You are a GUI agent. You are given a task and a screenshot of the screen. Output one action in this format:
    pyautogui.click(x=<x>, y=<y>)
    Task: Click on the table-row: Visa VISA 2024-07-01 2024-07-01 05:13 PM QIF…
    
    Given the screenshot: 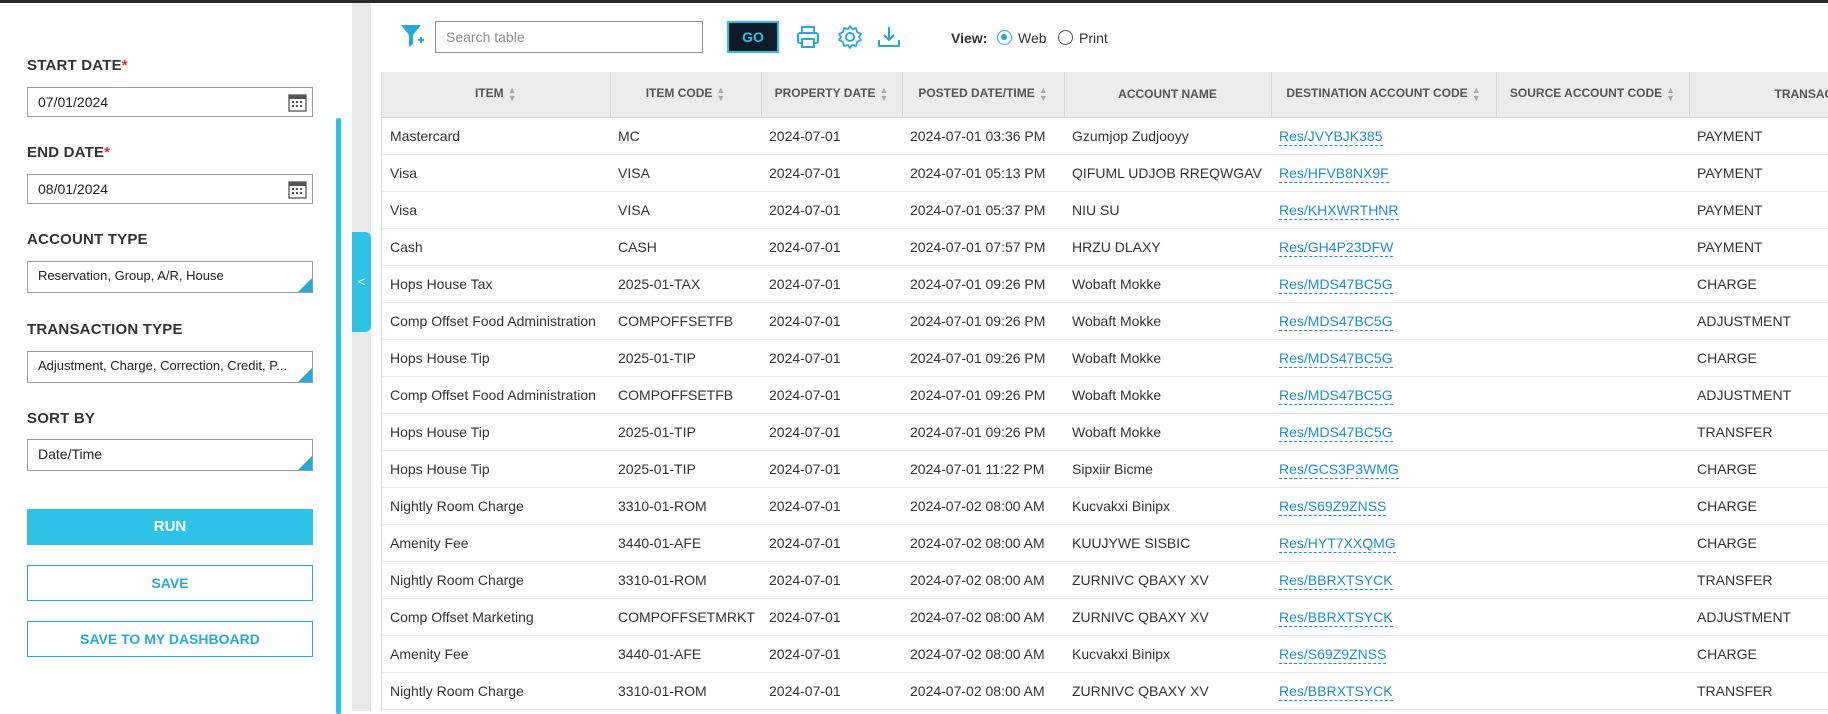 What is the action you would take?
    pyautogui.click(x=1105, y=173)
    